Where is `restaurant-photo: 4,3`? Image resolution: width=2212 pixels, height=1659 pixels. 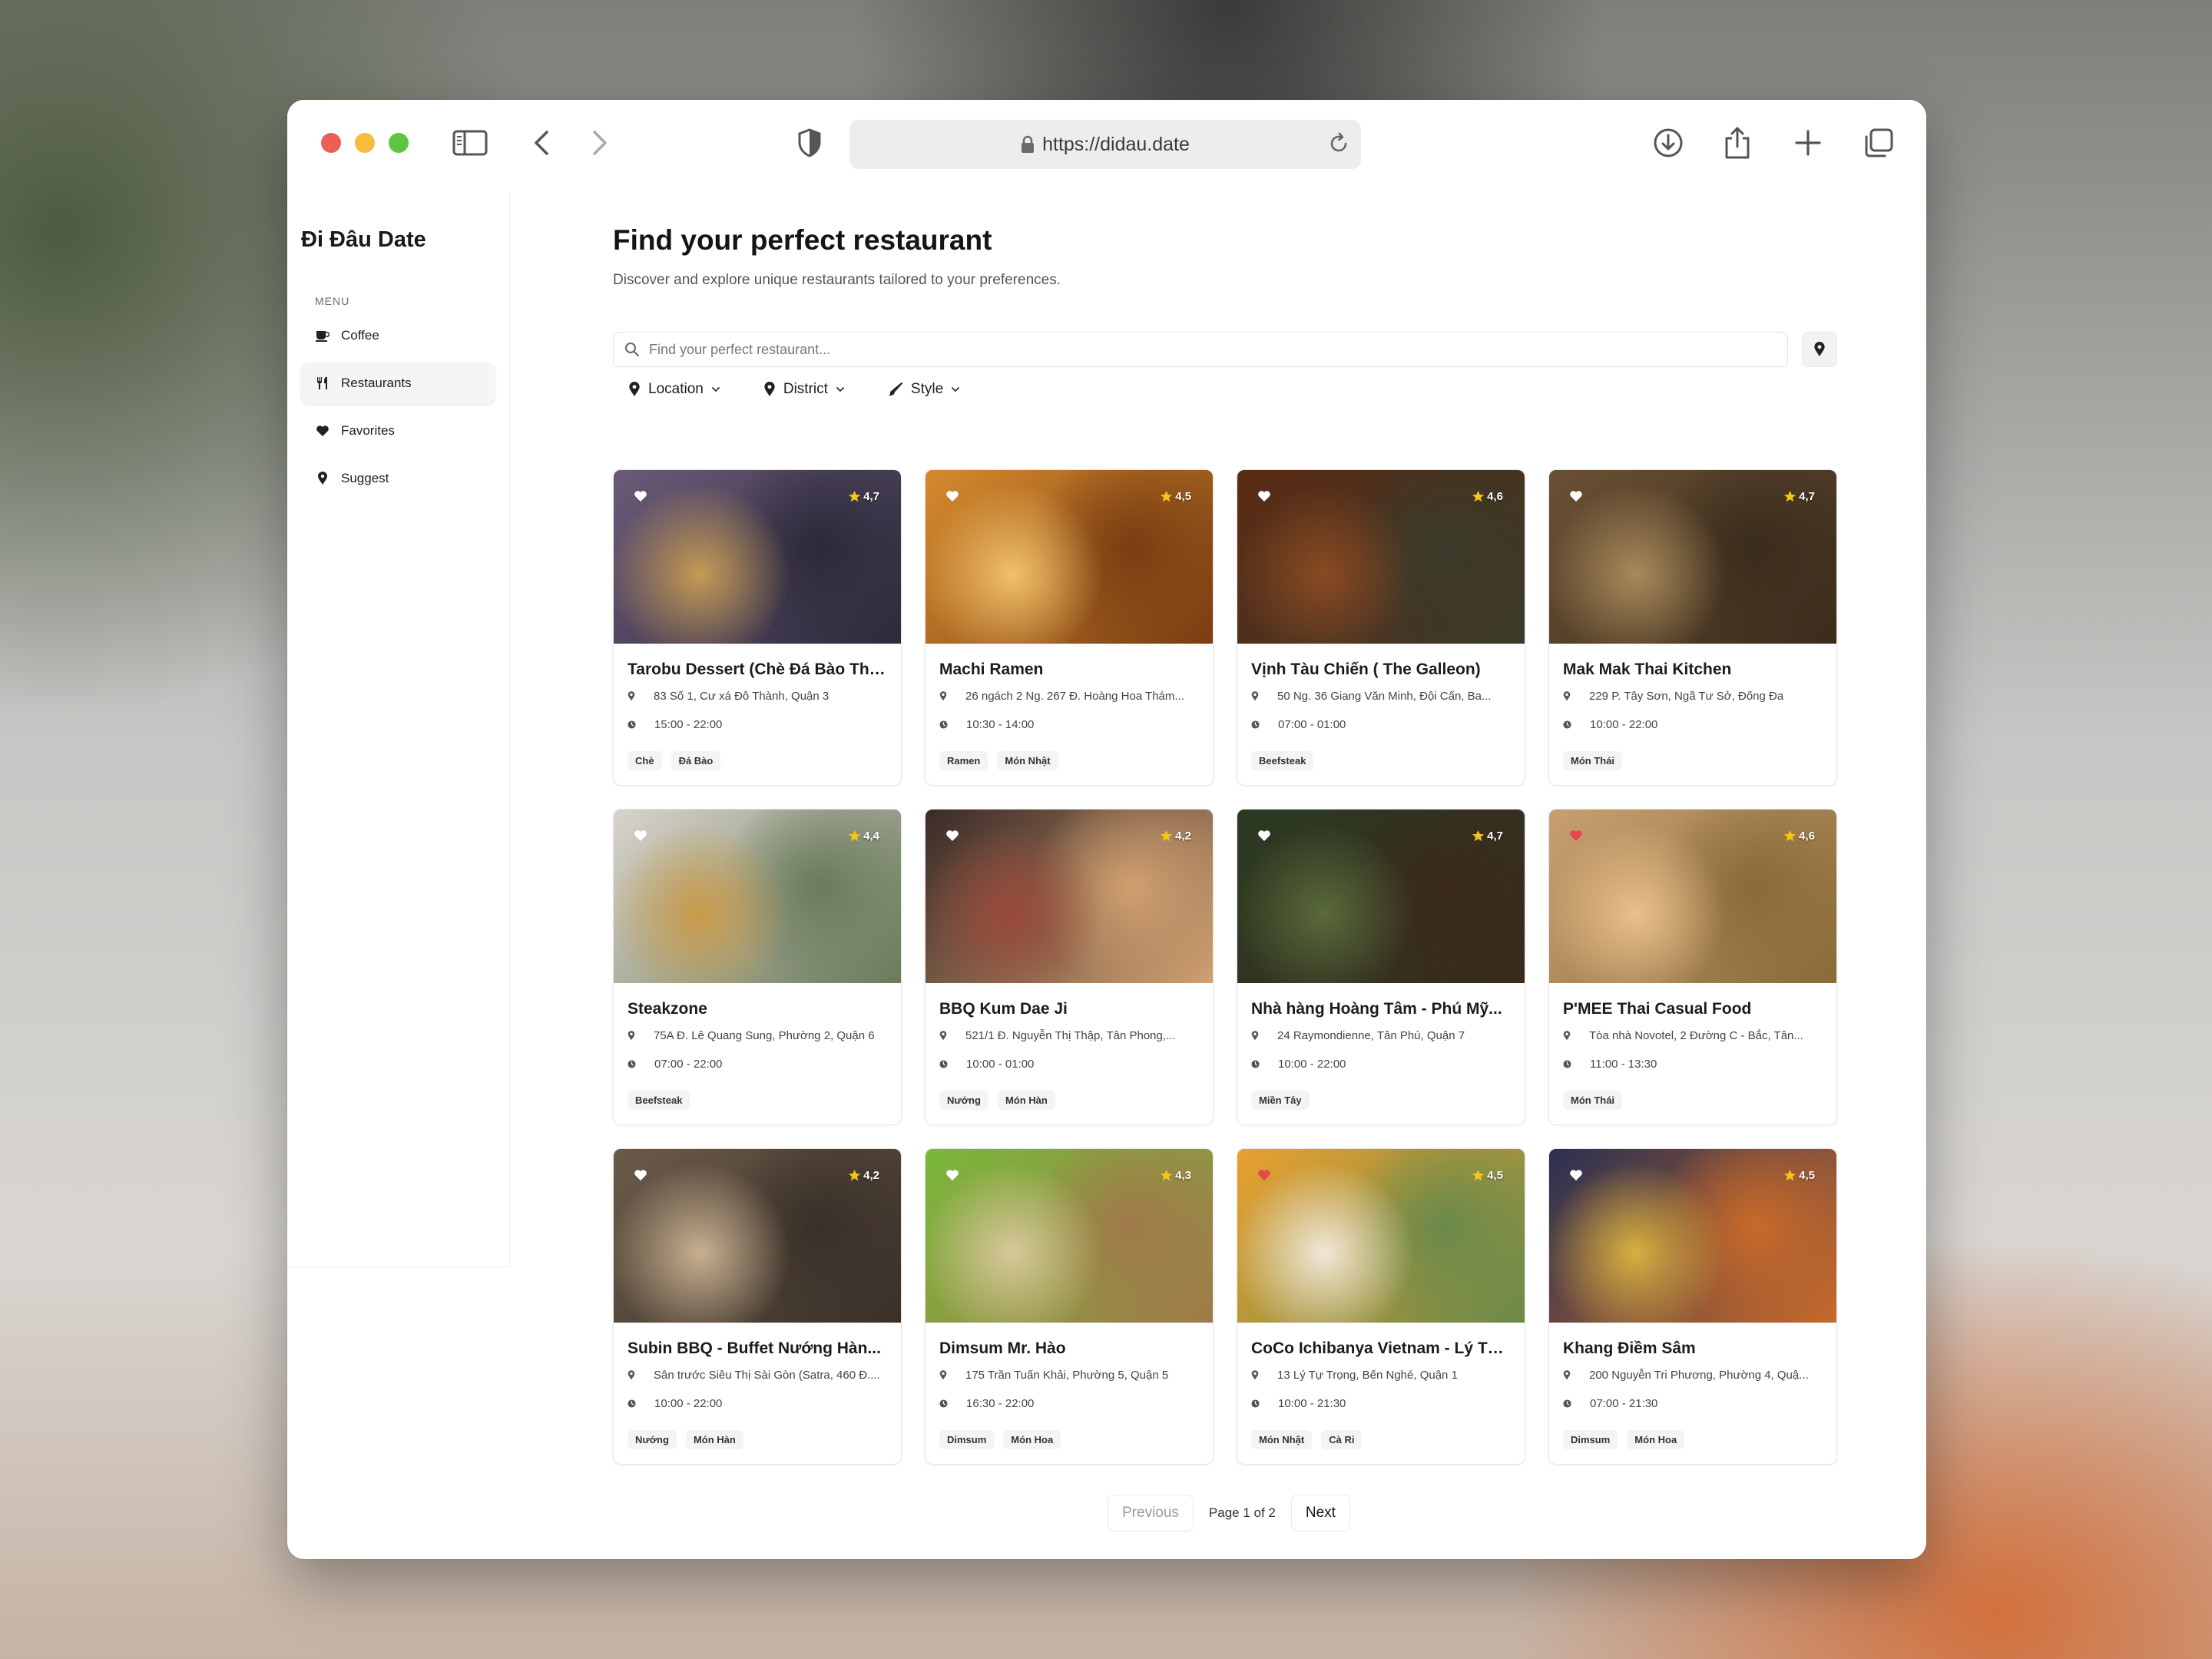
restaurant-photo: 4,3 is located at coordinates (1069, 1236).